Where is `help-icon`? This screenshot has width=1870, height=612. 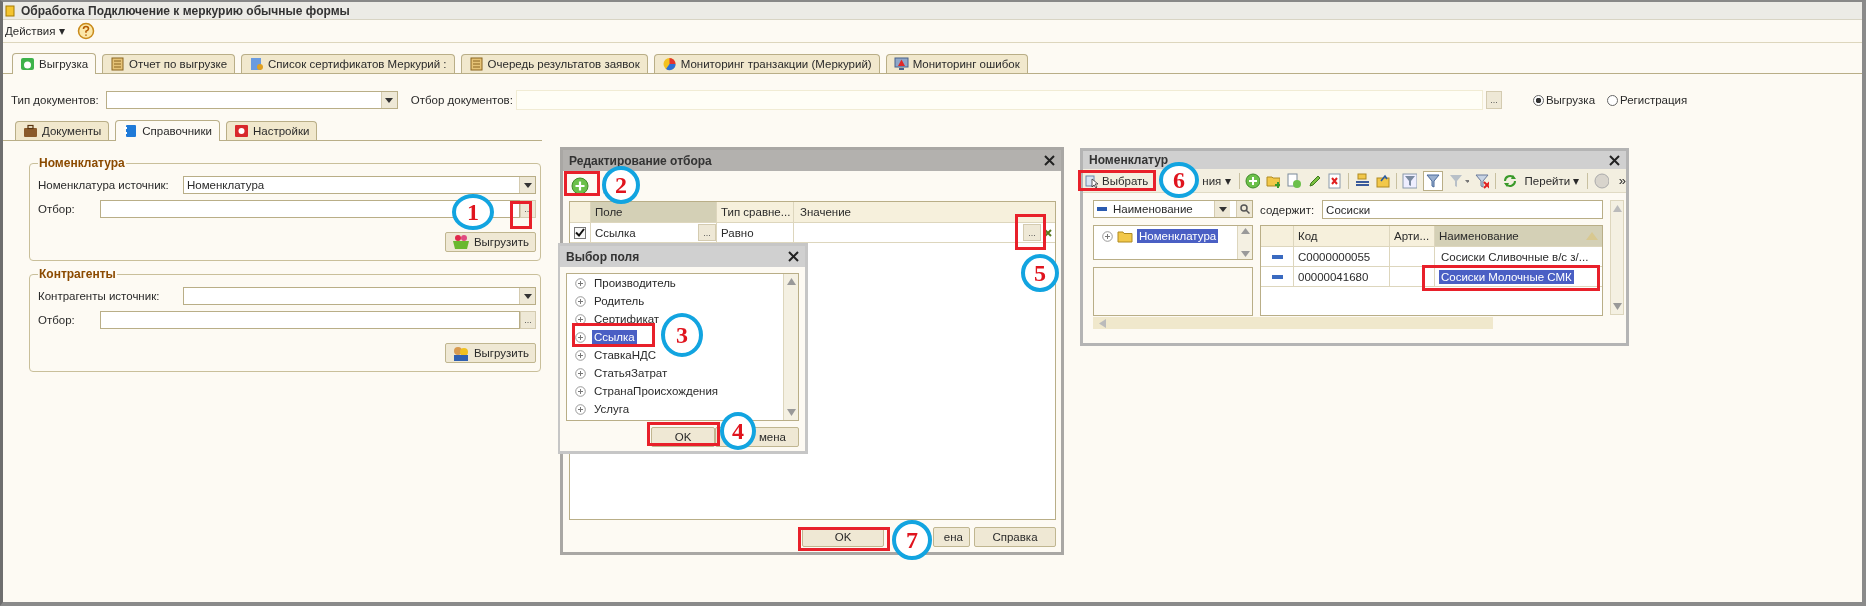 help-icon is located at coordinates (85, 31).